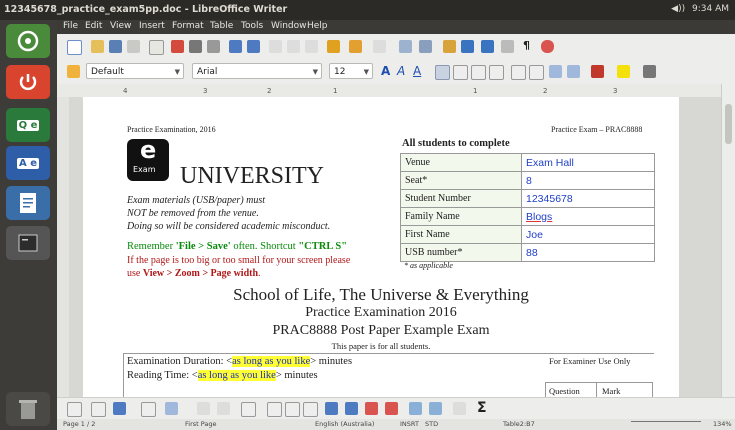  What do you see at coordinates (597, 71) in the screenshot?
I see `font-color-icon` at bounding box center [597, 71].